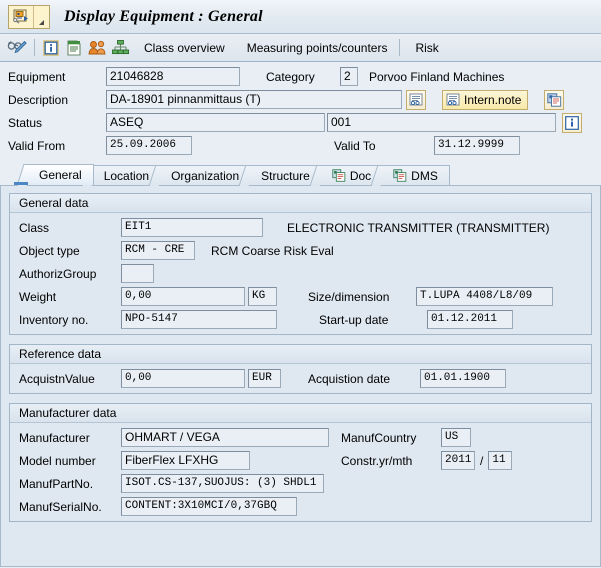 The image size is (601, 568). Describe the element at coordinates (57, 378) in the screenshot. I see `acquistn-value-label: AcquistnValue` at that location.